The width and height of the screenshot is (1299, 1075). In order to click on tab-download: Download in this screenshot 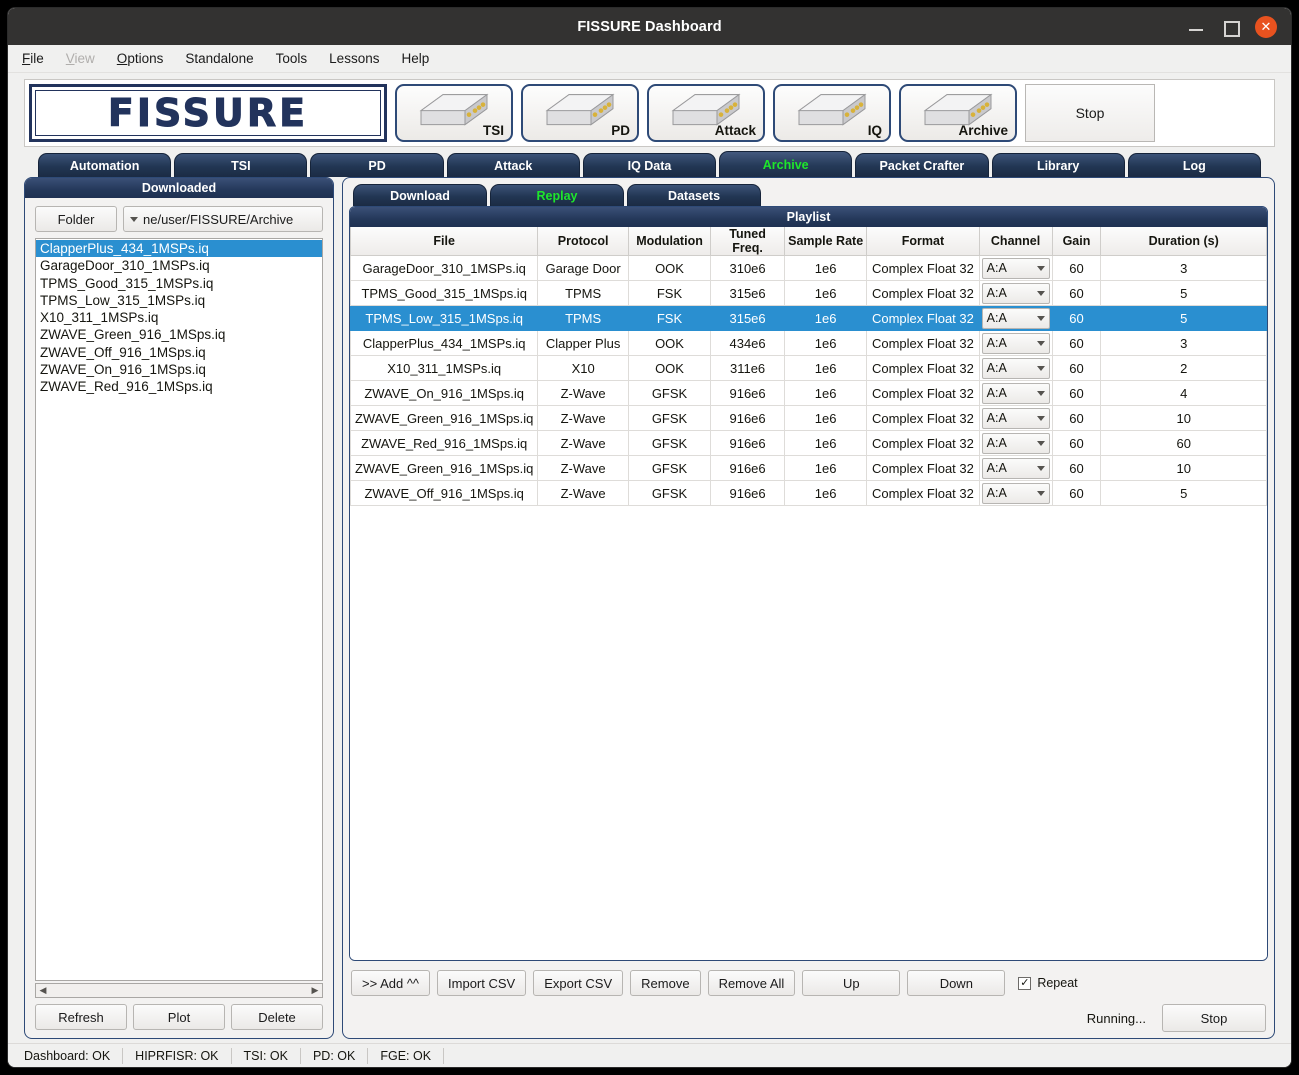, I will do `click(420, 195)`.